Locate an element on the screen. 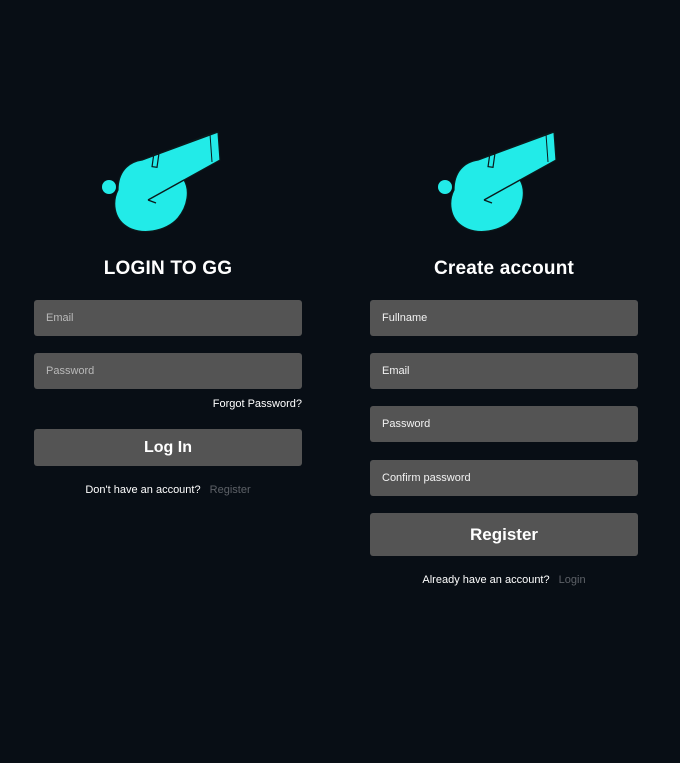 This screenshot has height=763, width=680. register-prompt: Don't have an account? Register is located at coordinates (168, 490).